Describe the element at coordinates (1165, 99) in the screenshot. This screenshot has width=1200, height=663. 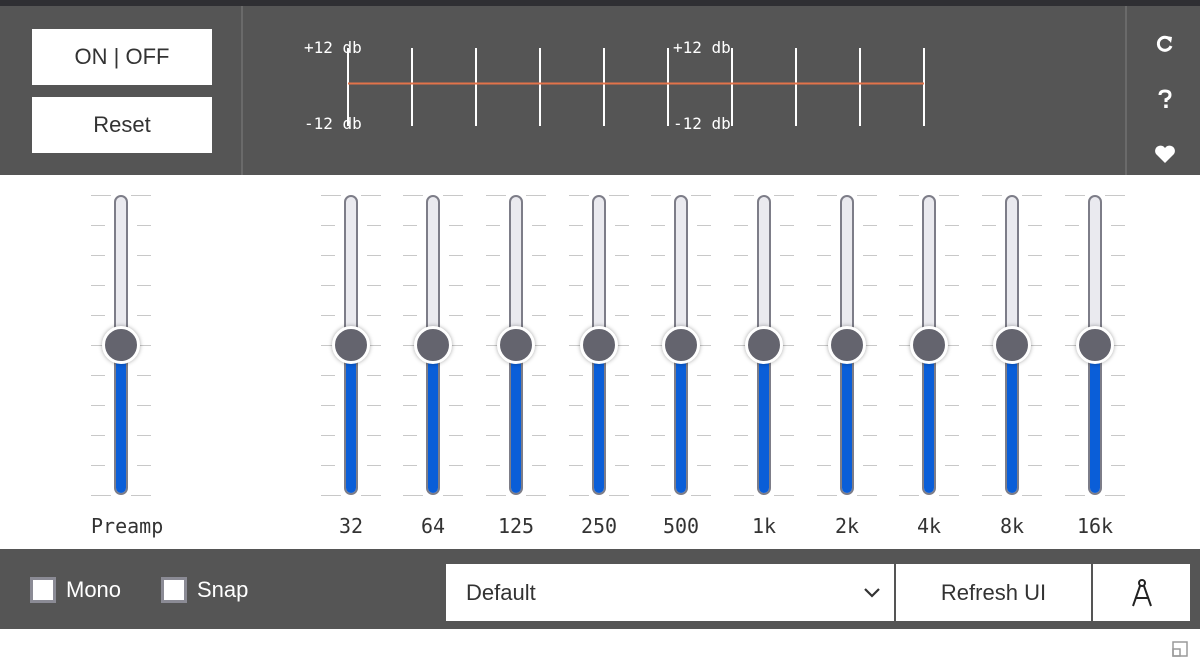
I see `help-icon` at that location.